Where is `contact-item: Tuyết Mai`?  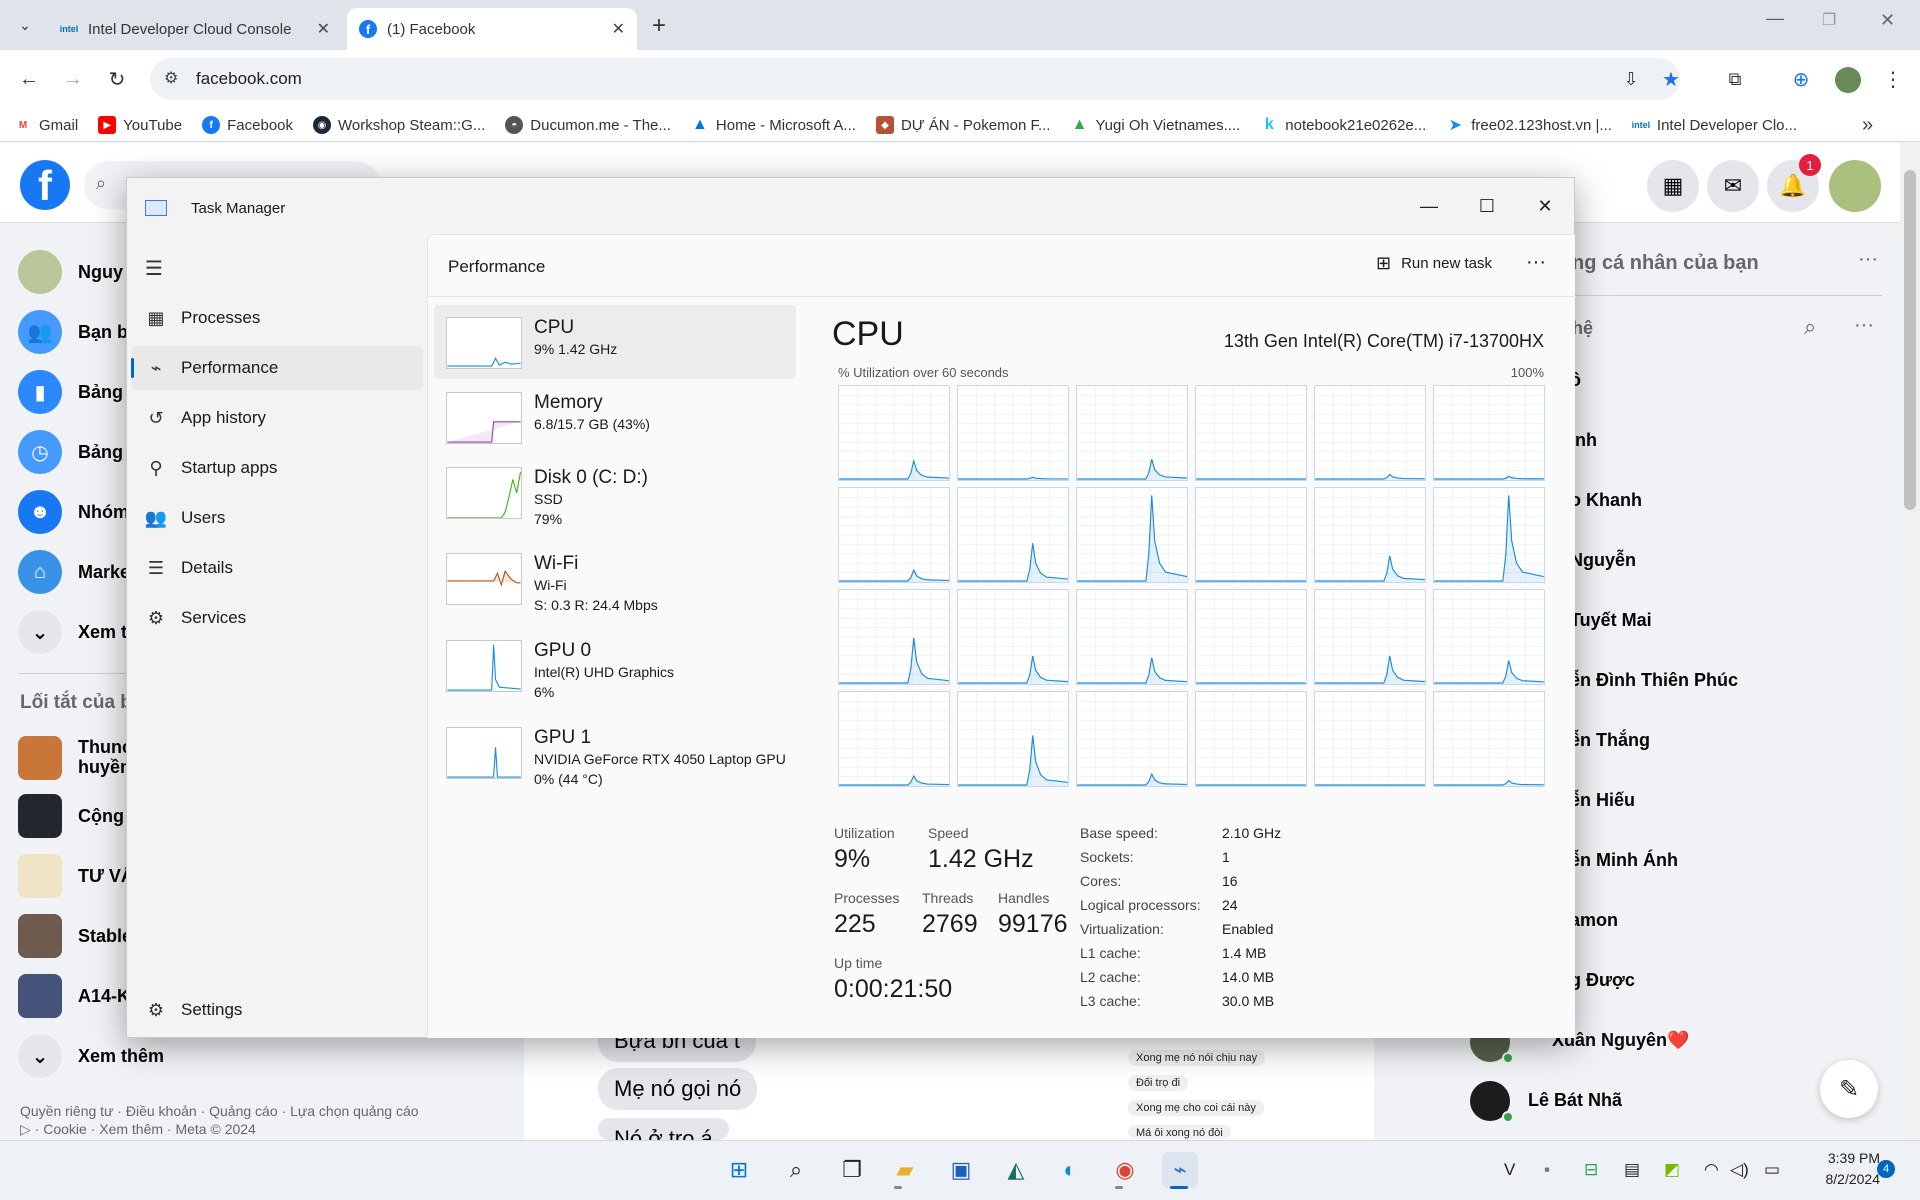
contact-item: Tuyết Mai is located at coordinates (1611, 620).